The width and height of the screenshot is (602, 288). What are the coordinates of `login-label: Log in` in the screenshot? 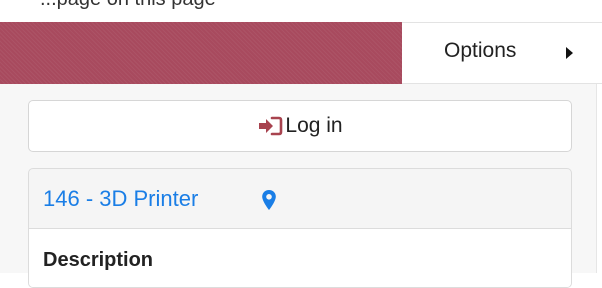 It's located at (314, 125).